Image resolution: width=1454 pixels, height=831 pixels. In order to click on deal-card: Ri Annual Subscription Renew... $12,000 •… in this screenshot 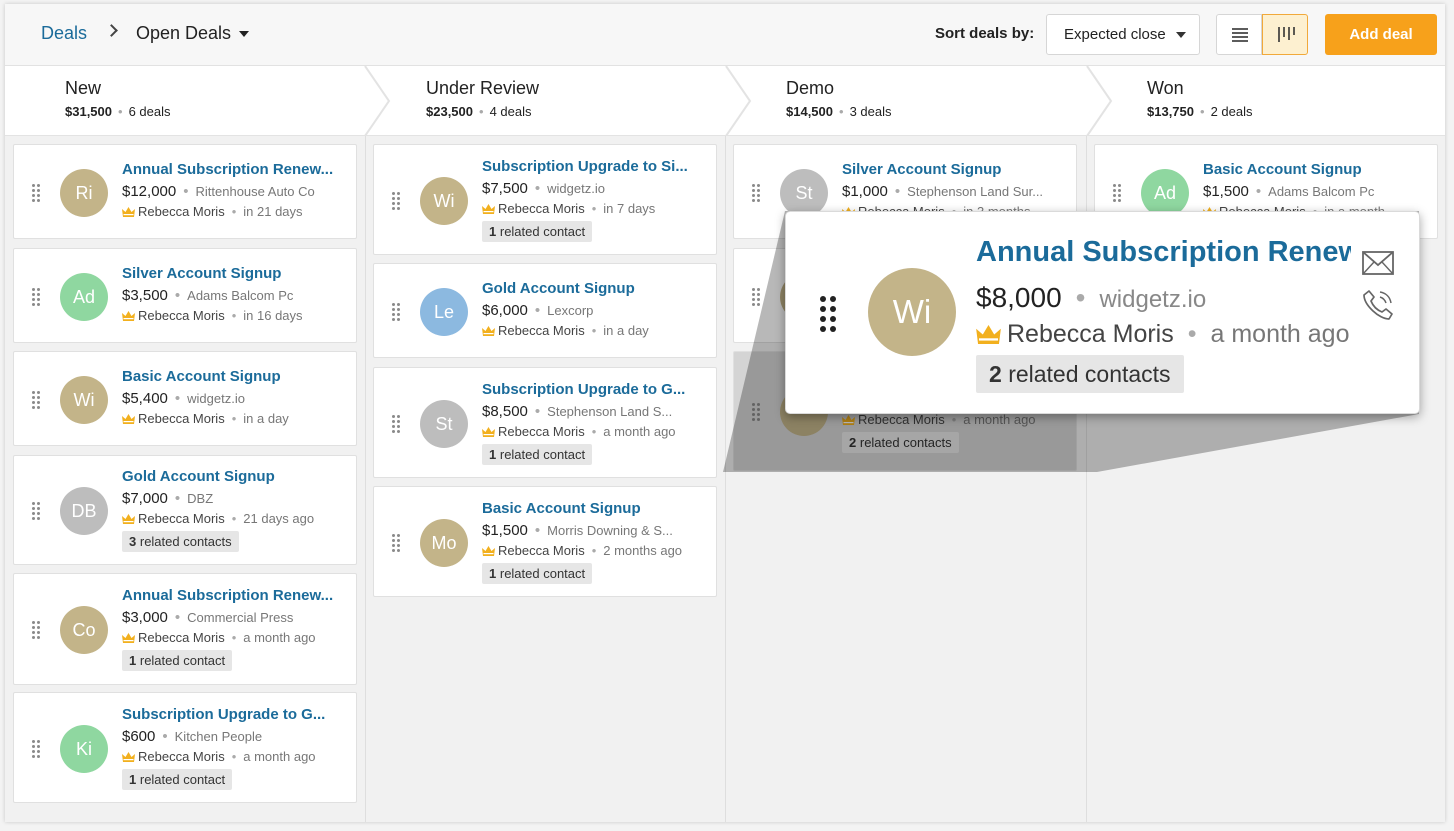, I will do `click(185, 191)`.